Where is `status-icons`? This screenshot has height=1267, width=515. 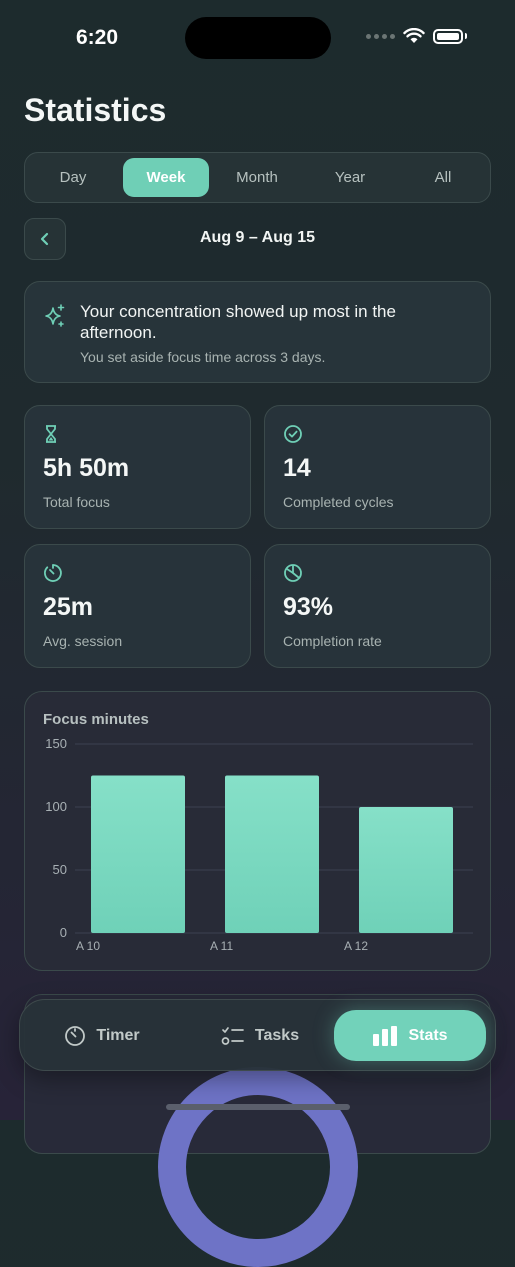
status-icons is located at coordinates (416, 36).